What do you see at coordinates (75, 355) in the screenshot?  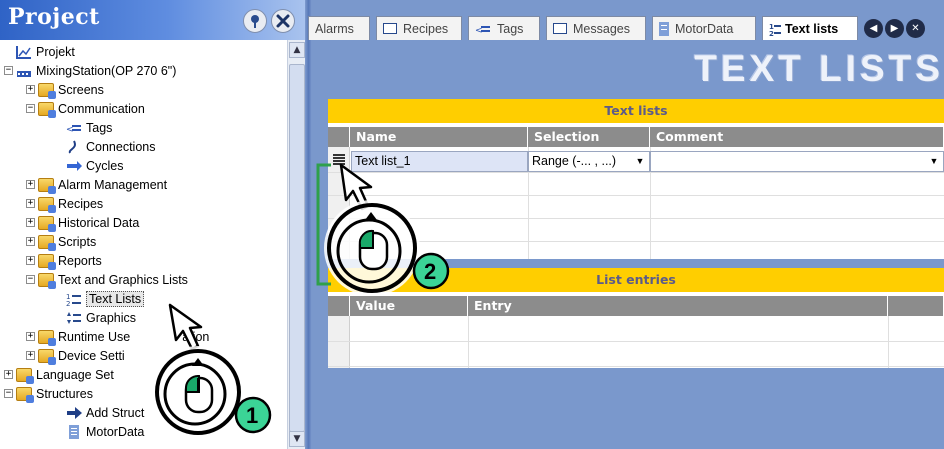 I see `tree-item-device-settings: + Device Setti` at bounding box center [75, 355].